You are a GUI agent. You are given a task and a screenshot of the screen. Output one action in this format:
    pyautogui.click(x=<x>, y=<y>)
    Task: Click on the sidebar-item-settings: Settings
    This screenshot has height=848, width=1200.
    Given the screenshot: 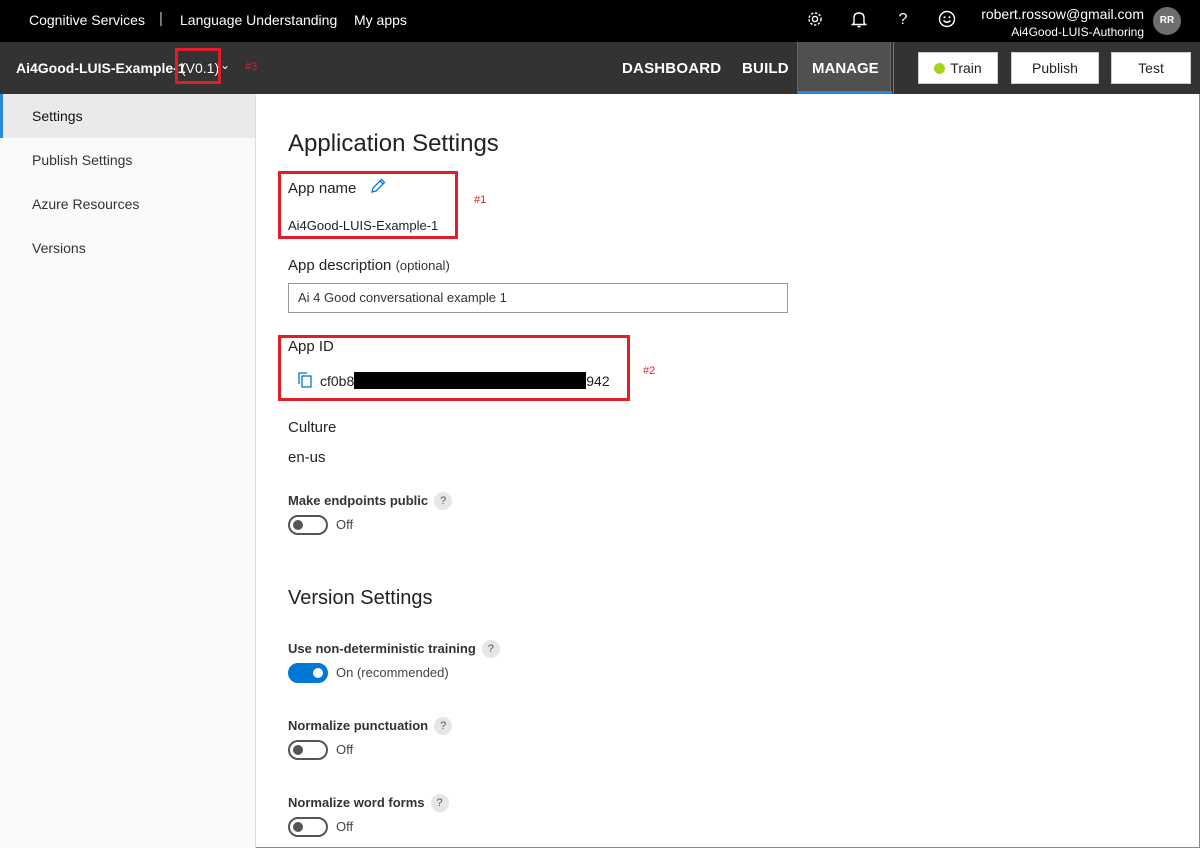 What is the action you would take?
    pyautogui.click(x=127, y=116)
    